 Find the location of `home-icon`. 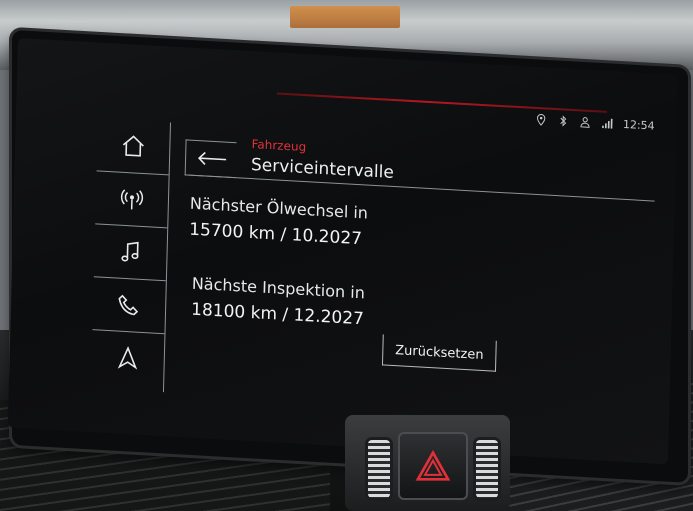

home-icon is located at coordinates (133, 146).